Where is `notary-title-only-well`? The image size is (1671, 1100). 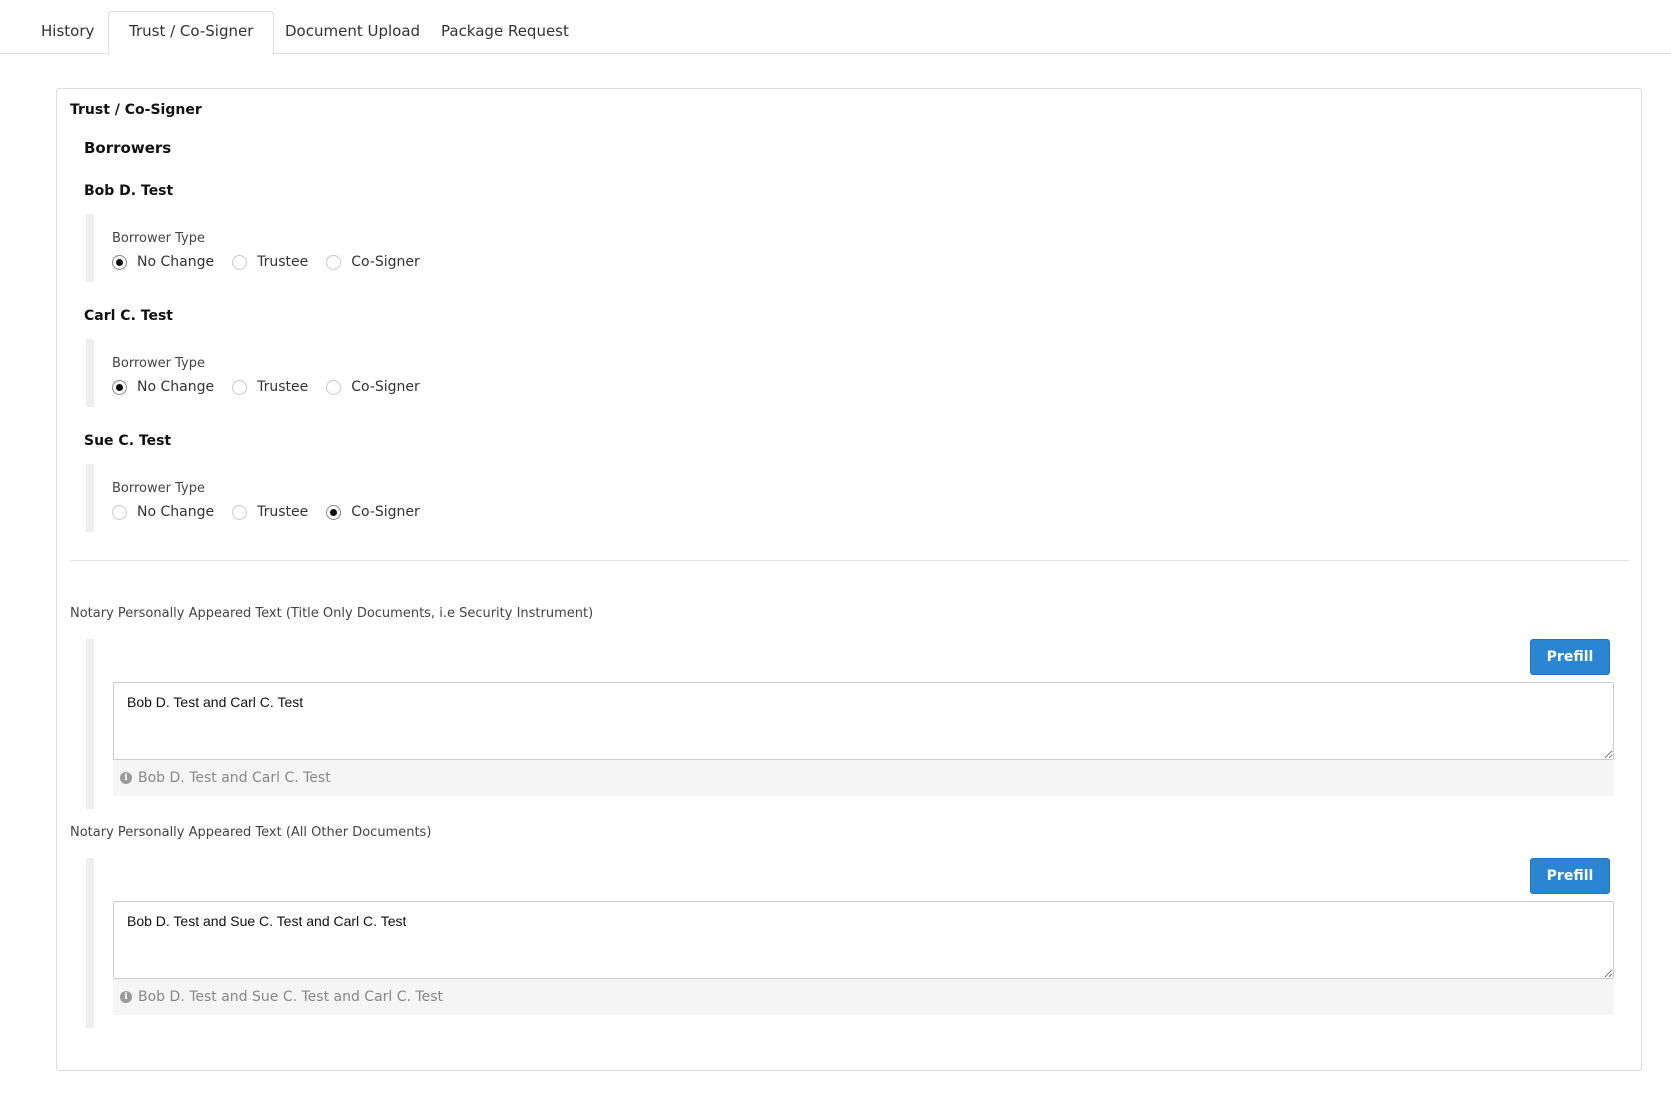
notary-title-only-well is located at coordinates (90, 724).